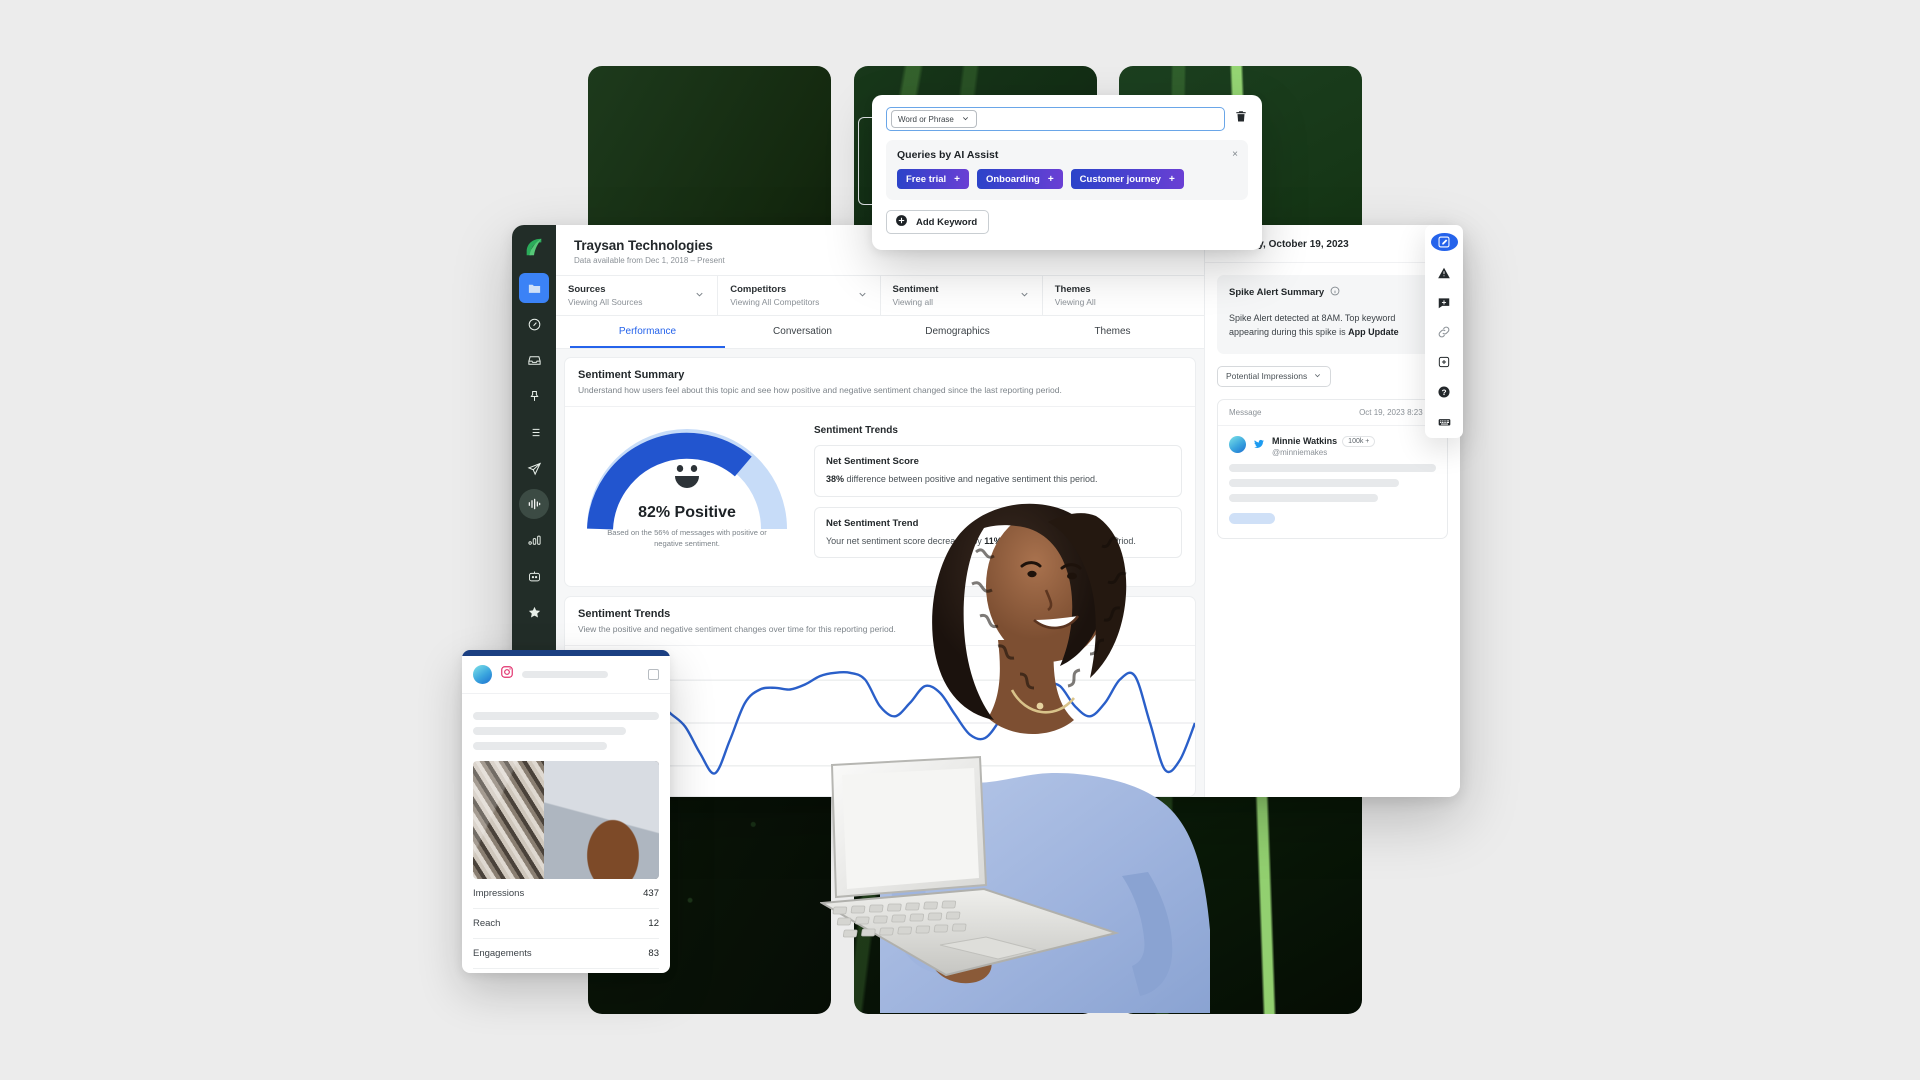 The image size is (1920, 1080). I want to click on metric-row: Engagements 83, so click(566, 954).